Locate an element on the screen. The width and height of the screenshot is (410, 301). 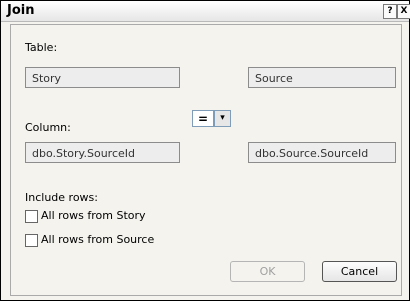
left-table-field: Story is located at coordinates (102, 77).